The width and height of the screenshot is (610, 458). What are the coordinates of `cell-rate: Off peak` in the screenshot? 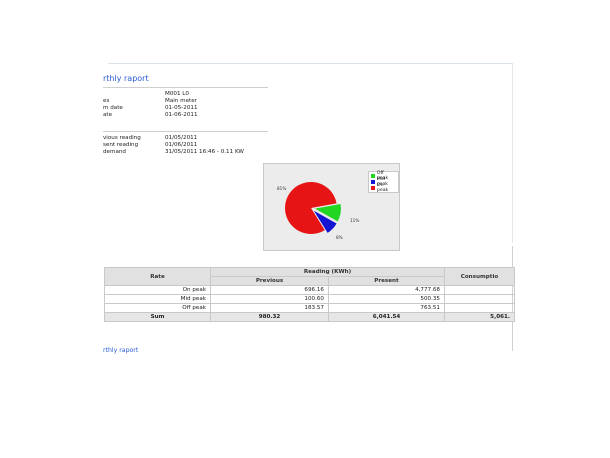 It's located at (157, 308).